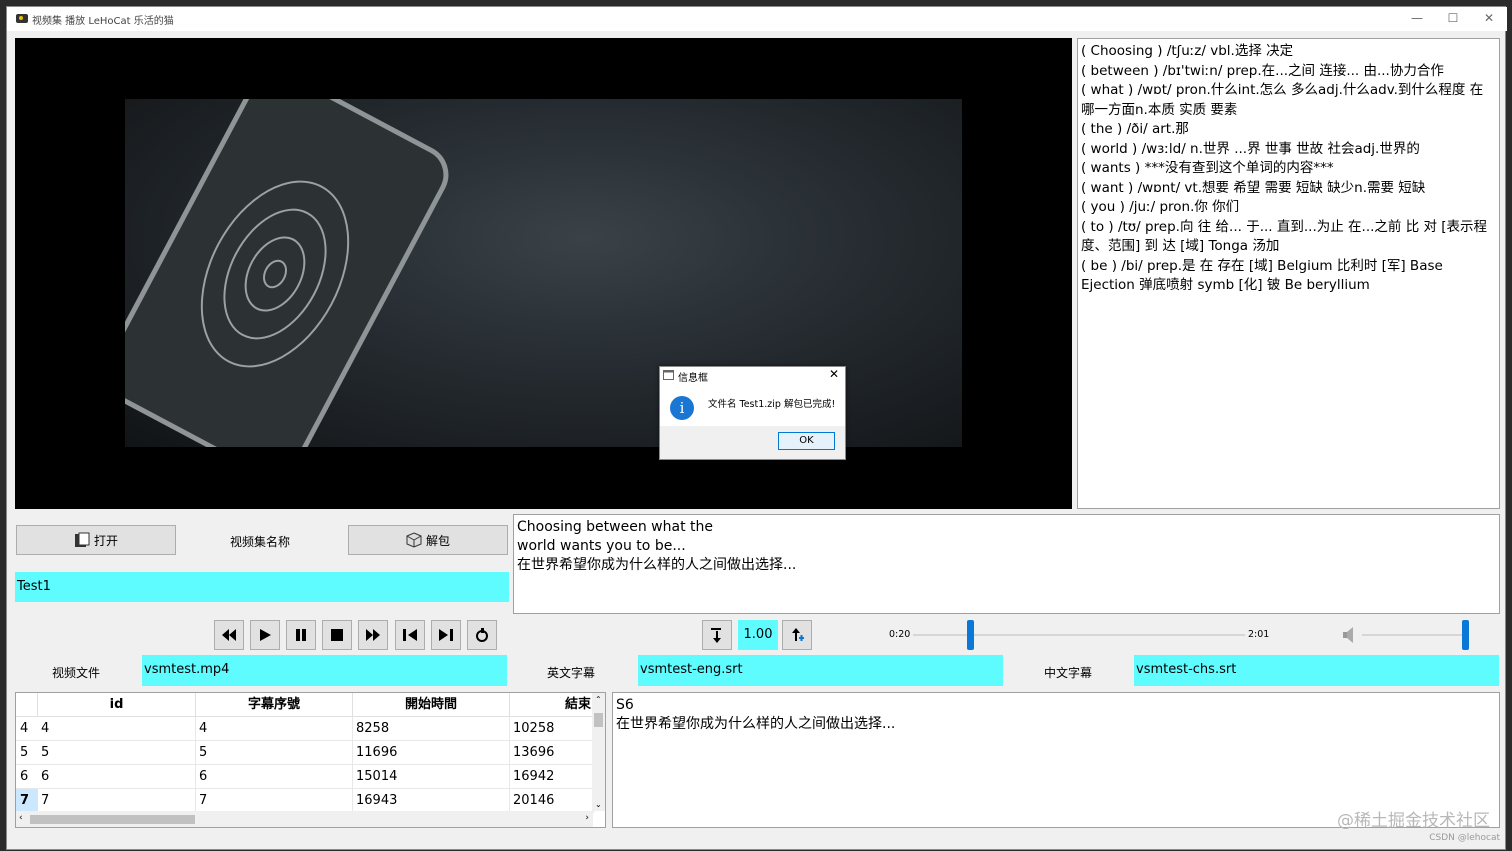 Image resolution: width=1512 pixels, height=851 pixels. Describe the element at coordinates (1207, 168) in the screenshot. I see `dict-line: ( wants ) ***没有查到这个单词的内容***` at that location.